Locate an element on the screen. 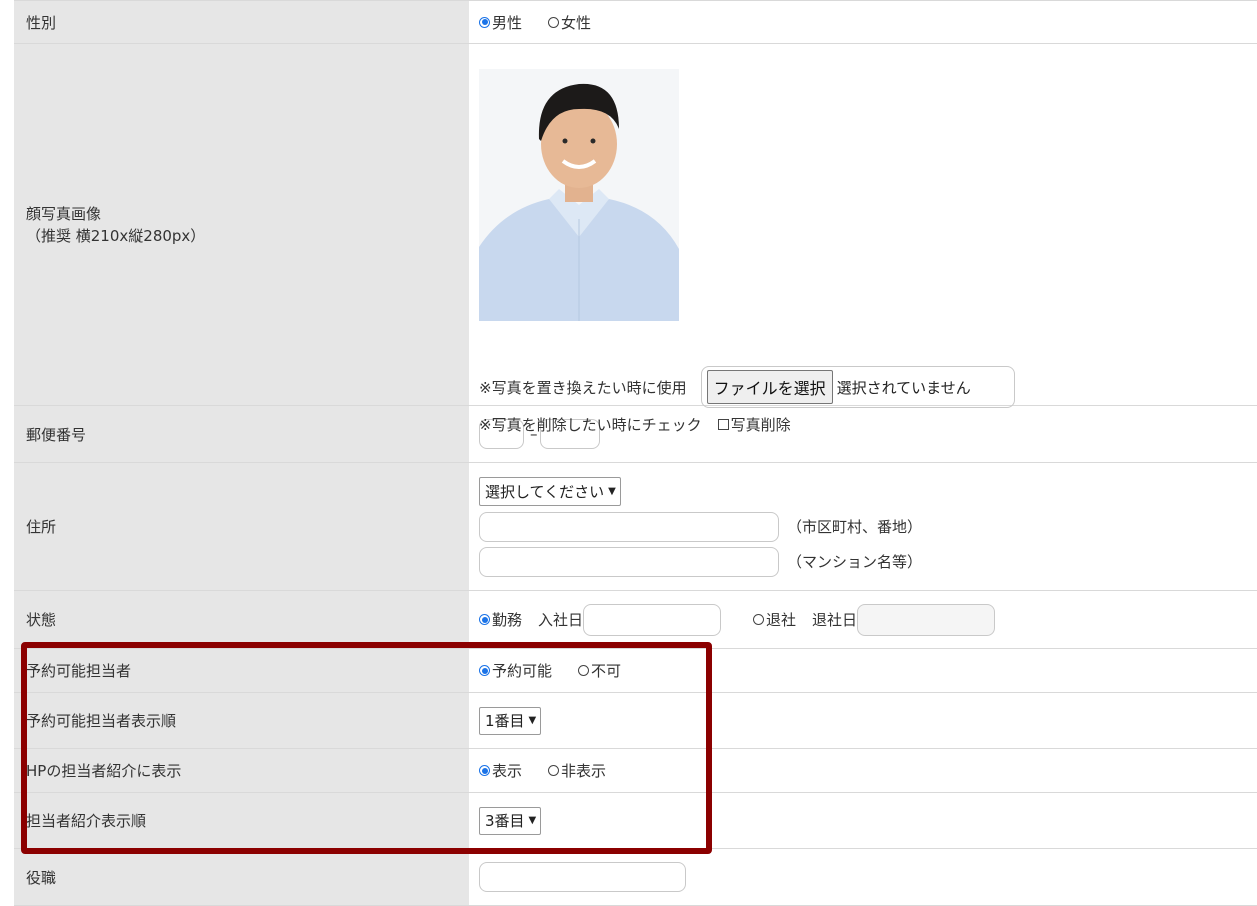 The width and height of the screenshot is (1257, 906). address-value: 選択してください ▼ （市区町村、番地） （マンション名等） is located at coordinates (863, 526).